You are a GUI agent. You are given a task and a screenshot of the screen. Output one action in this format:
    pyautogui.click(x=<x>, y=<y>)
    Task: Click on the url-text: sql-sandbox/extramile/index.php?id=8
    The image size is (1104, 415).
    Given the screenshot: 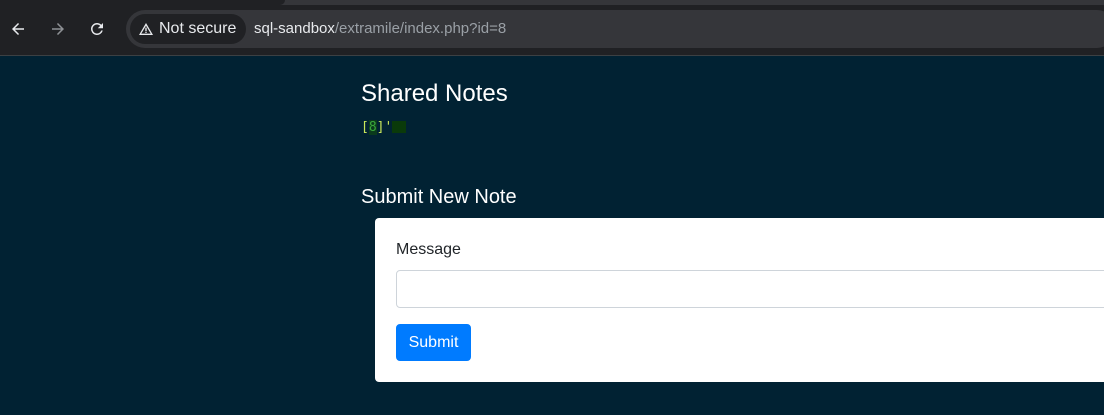 What is the action you would take?
    pyautogui.click(x=380, y=28)
    